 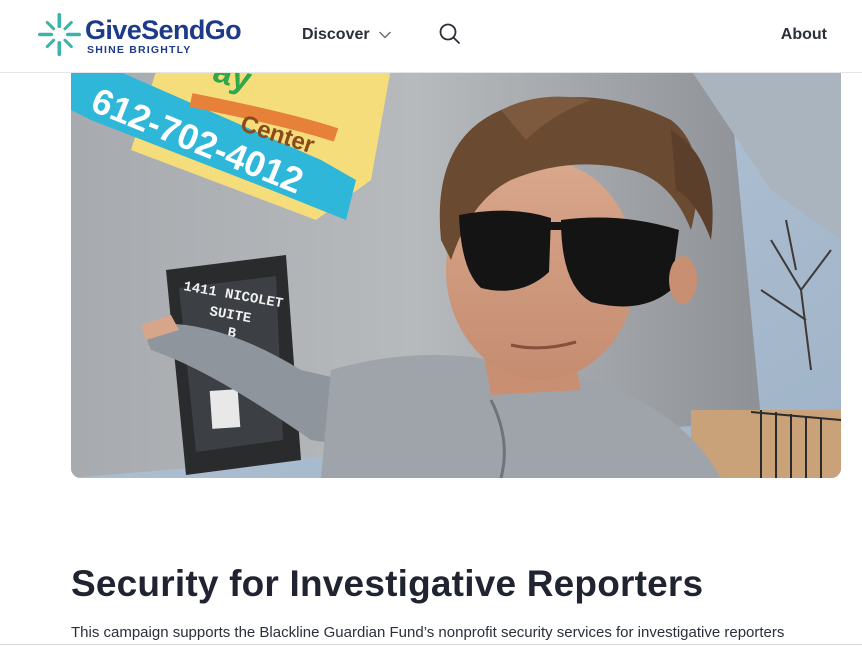 What do you see at coordinates (336, 34) in the screenshot?
I see `discover-label: Discover` at bounding box center [336, 34].